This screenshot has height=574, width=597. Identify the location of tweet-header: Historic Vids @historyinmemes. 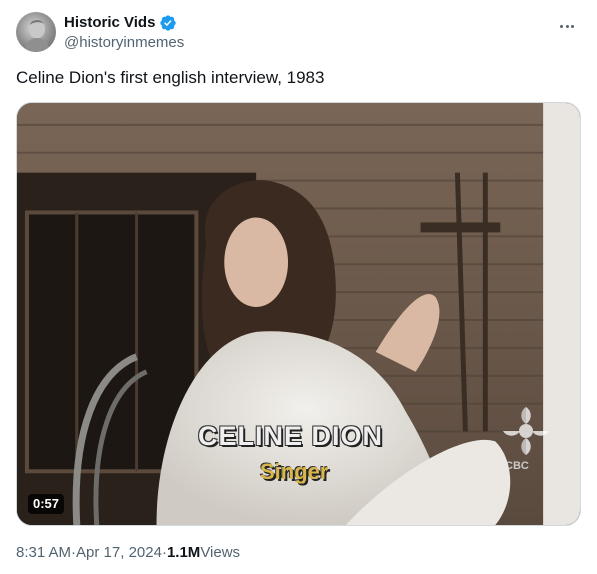
(298, 34).